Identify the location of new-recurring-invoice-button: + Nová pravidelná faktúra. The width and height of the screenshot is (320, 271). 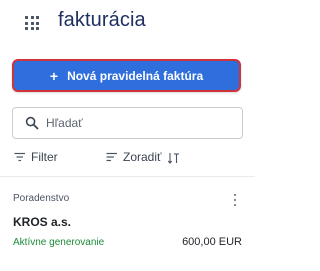
(126, 75).